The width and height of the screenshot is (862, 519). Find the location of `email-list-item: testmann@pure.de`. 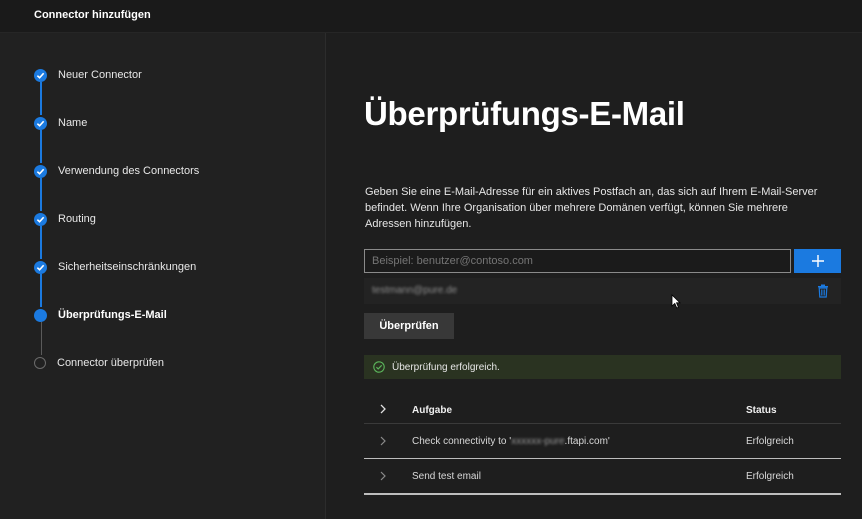

email-list-item: testmann@pure.de is located at coordinates (602, 291).